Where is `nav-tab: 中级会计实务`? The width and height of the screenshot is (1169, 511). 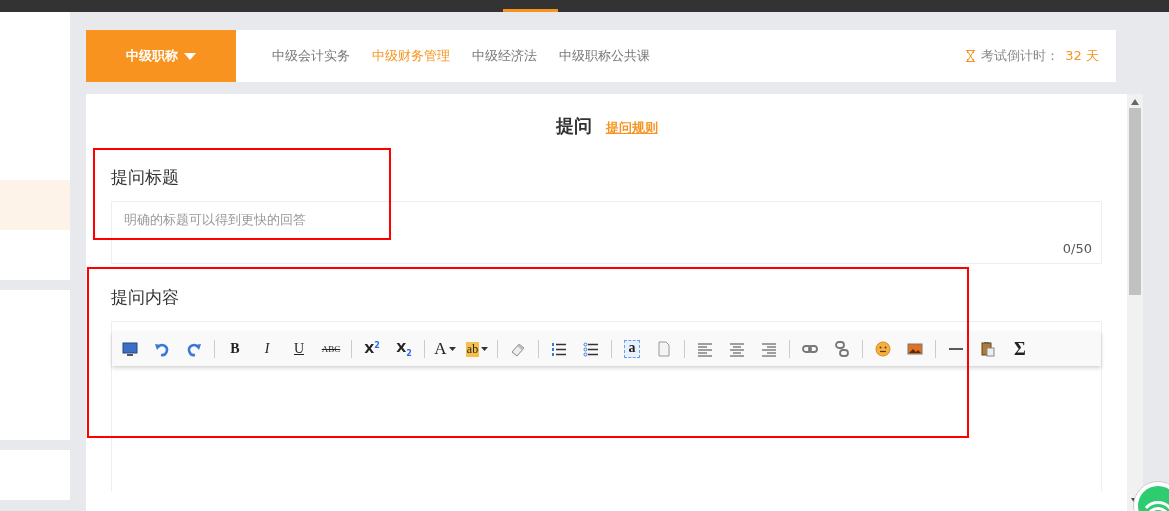
nav-tab: 中级会计实务 is located at coordinates (311, 56).